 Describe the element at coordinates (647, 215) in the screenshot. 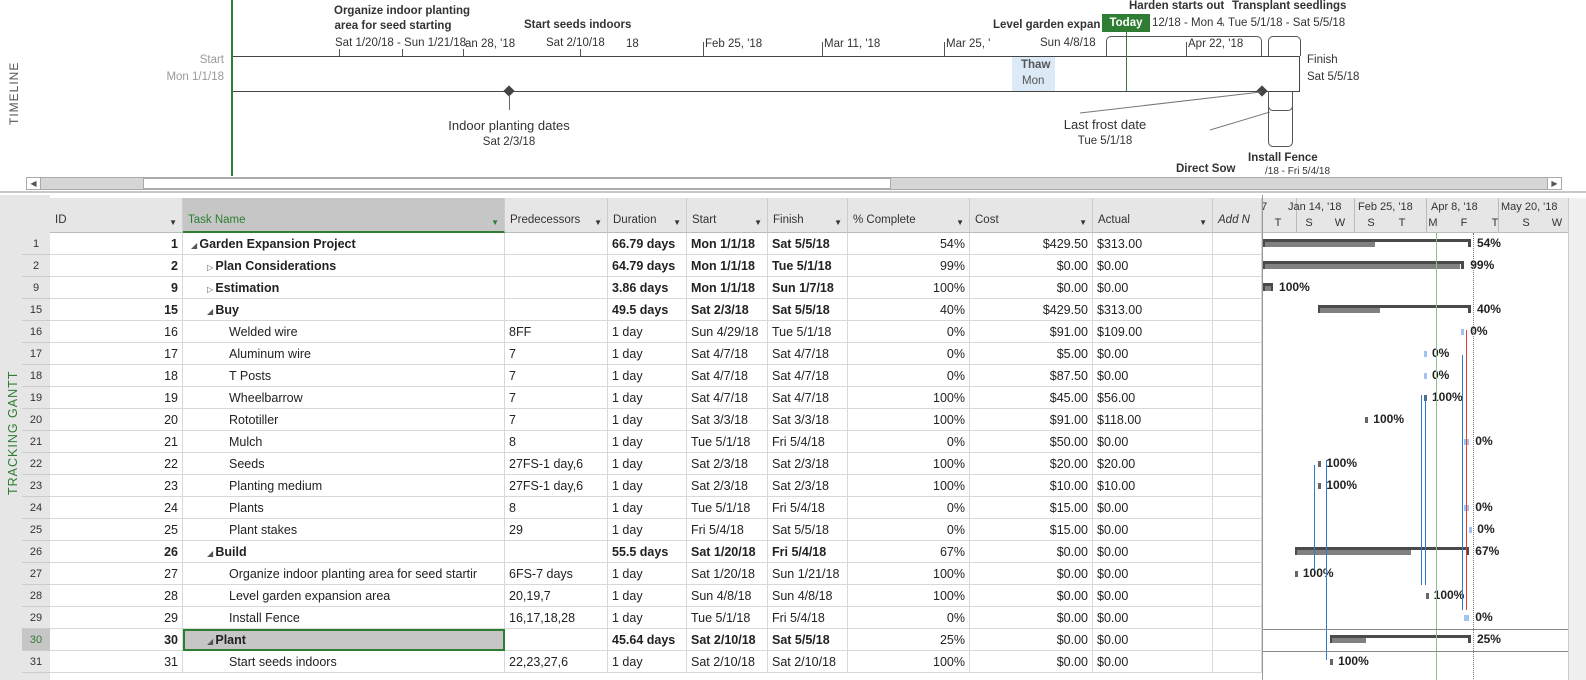

I see `column-header-dur: Duration ▼` at that location.